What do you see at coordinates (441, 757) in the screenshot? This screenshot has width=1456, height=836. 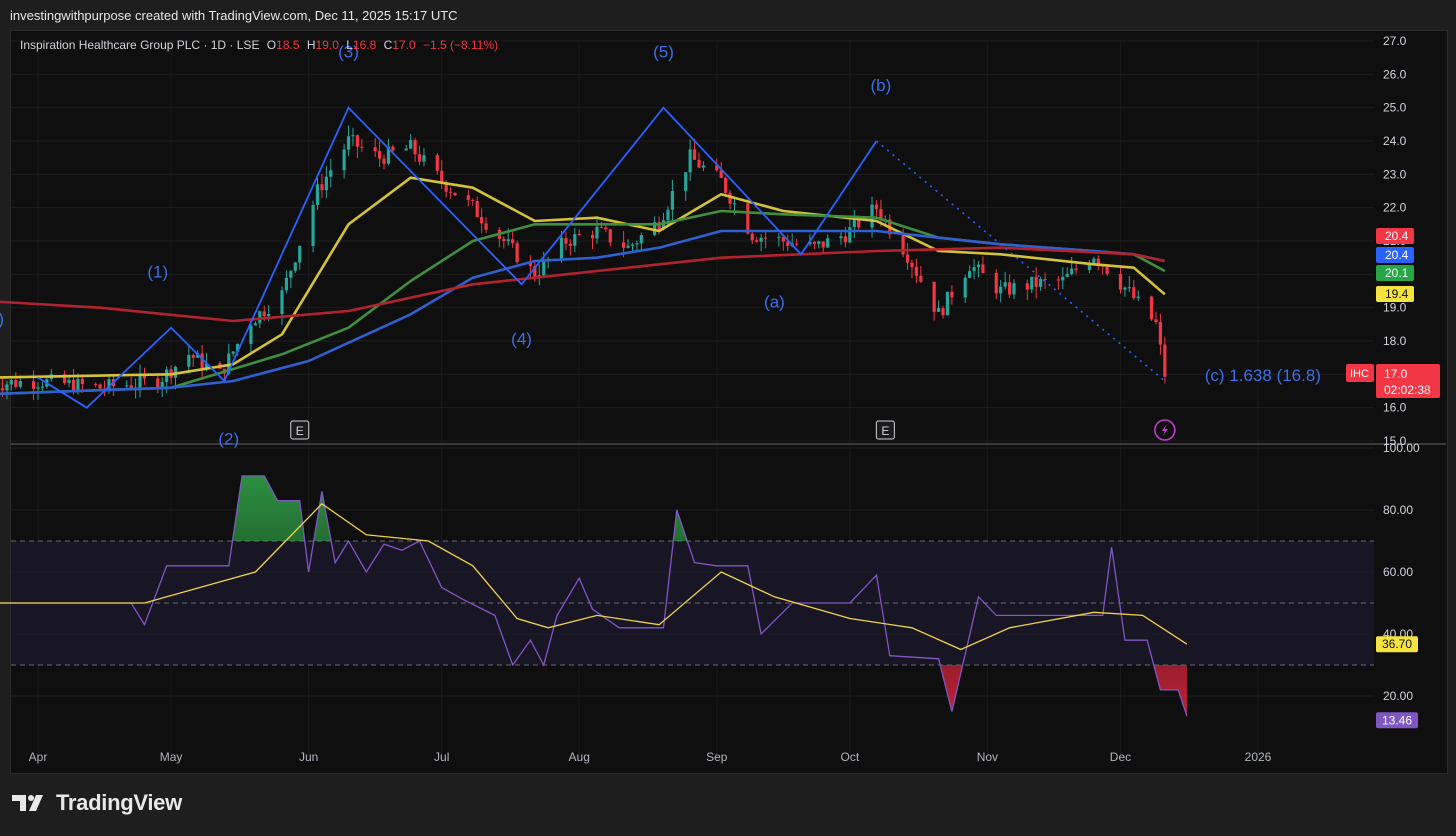 I see `x-tick-label: Jul` at bounding box center [441, 757].